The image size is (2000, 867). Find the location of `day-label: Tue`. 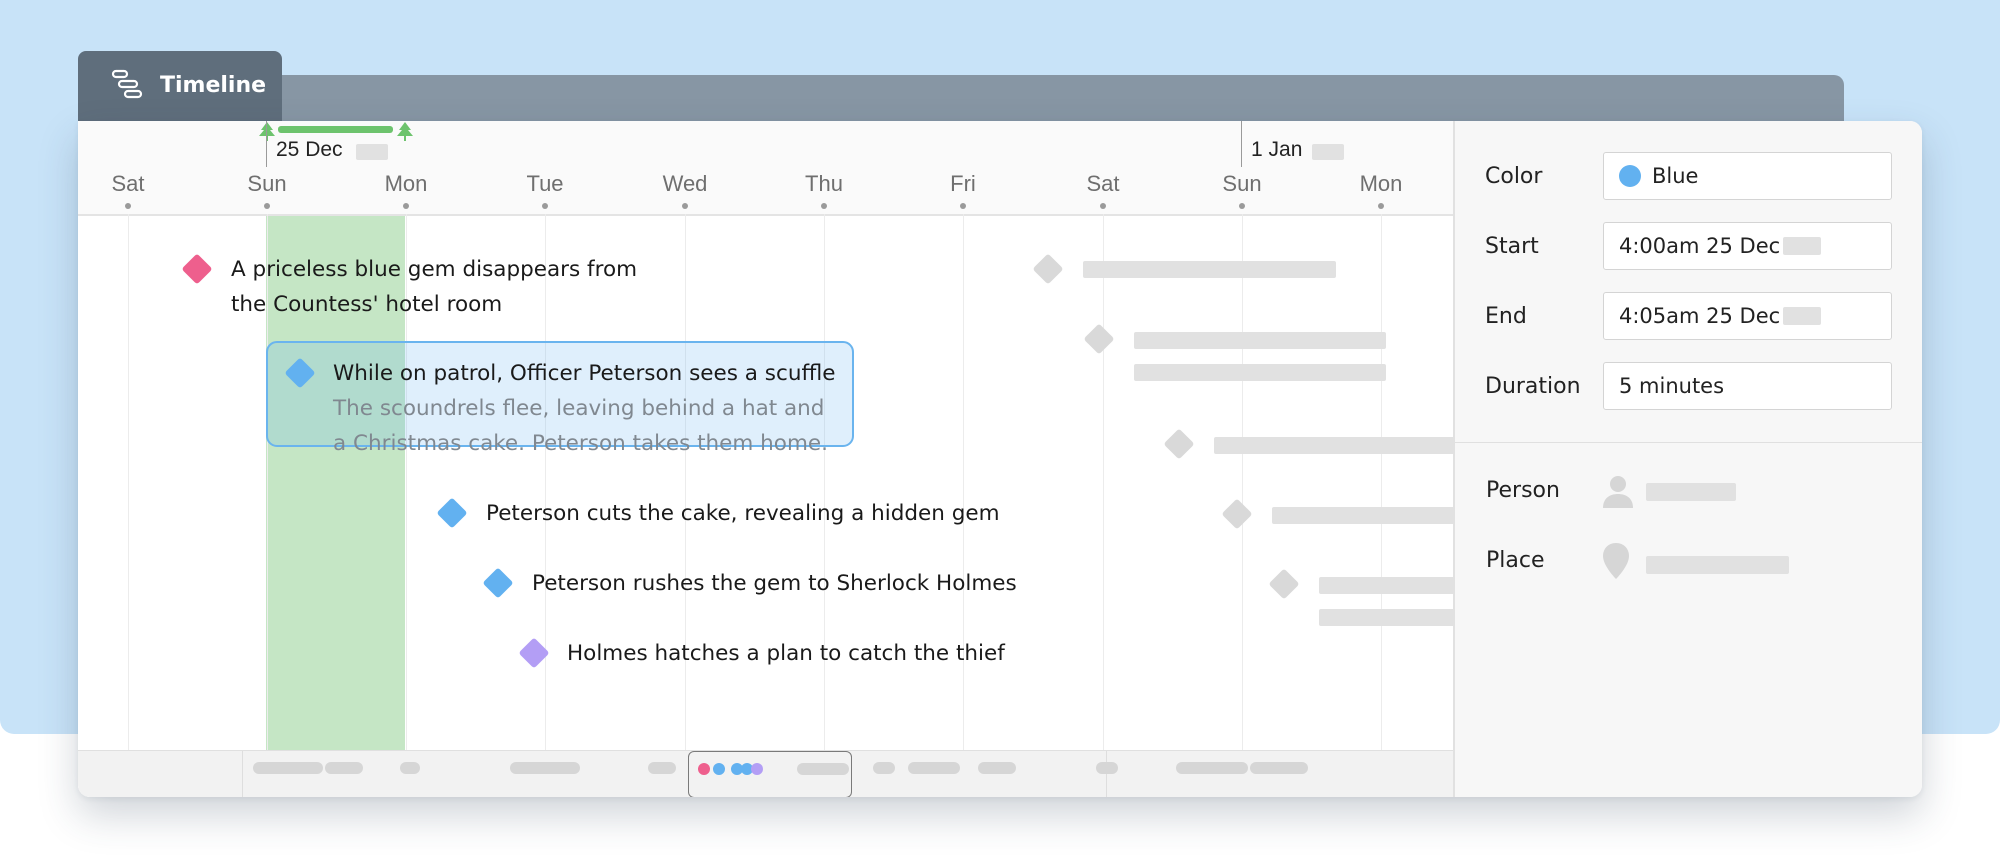

day-label: Tue is located at coordinates (545, 183).